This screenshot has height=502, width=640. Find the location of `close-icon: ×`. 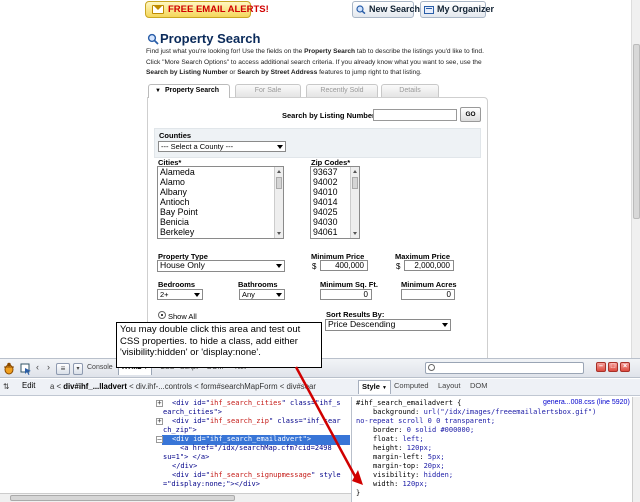

close-icon: × is located at coordinates (625, 367).